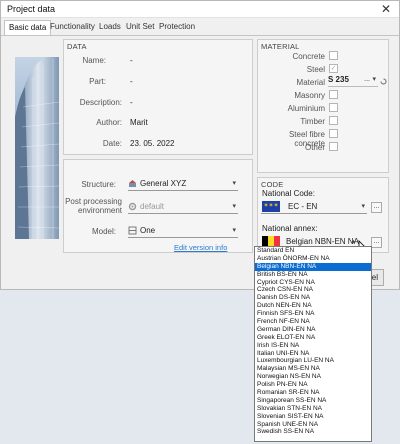  I want to click on national-annex-option: Slovenian SIST-EN NA, so click(313, 417).